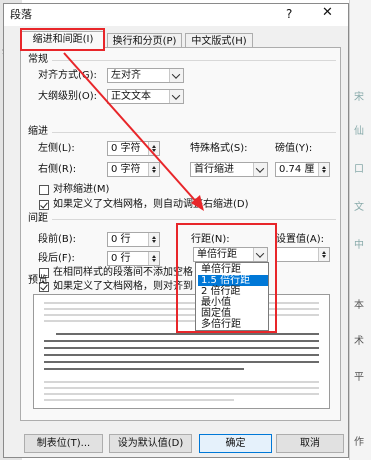 The image size is (371, 460). What do you see at coordinates (133, 258) in the screenshot?
I see `spacing-after-spinner: 0 行` at bounding box center [133, 258].